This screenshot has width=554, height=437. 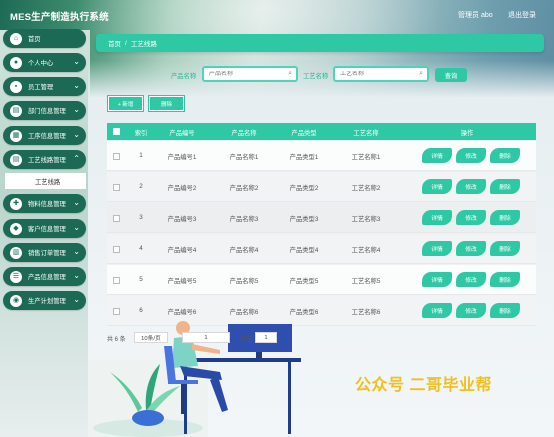 I want to click on current-page: 1, so click(x=206, y=337).